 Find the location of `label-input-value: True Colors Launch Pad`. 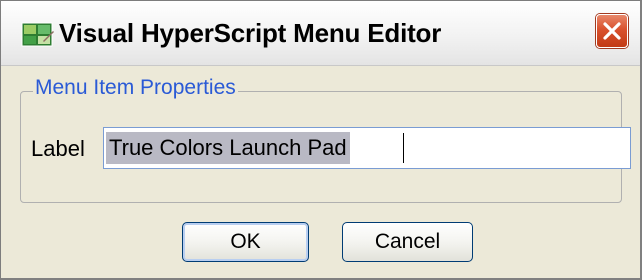

label-input-value: True Colors Launch Pad is located at coordinates (228, 148).